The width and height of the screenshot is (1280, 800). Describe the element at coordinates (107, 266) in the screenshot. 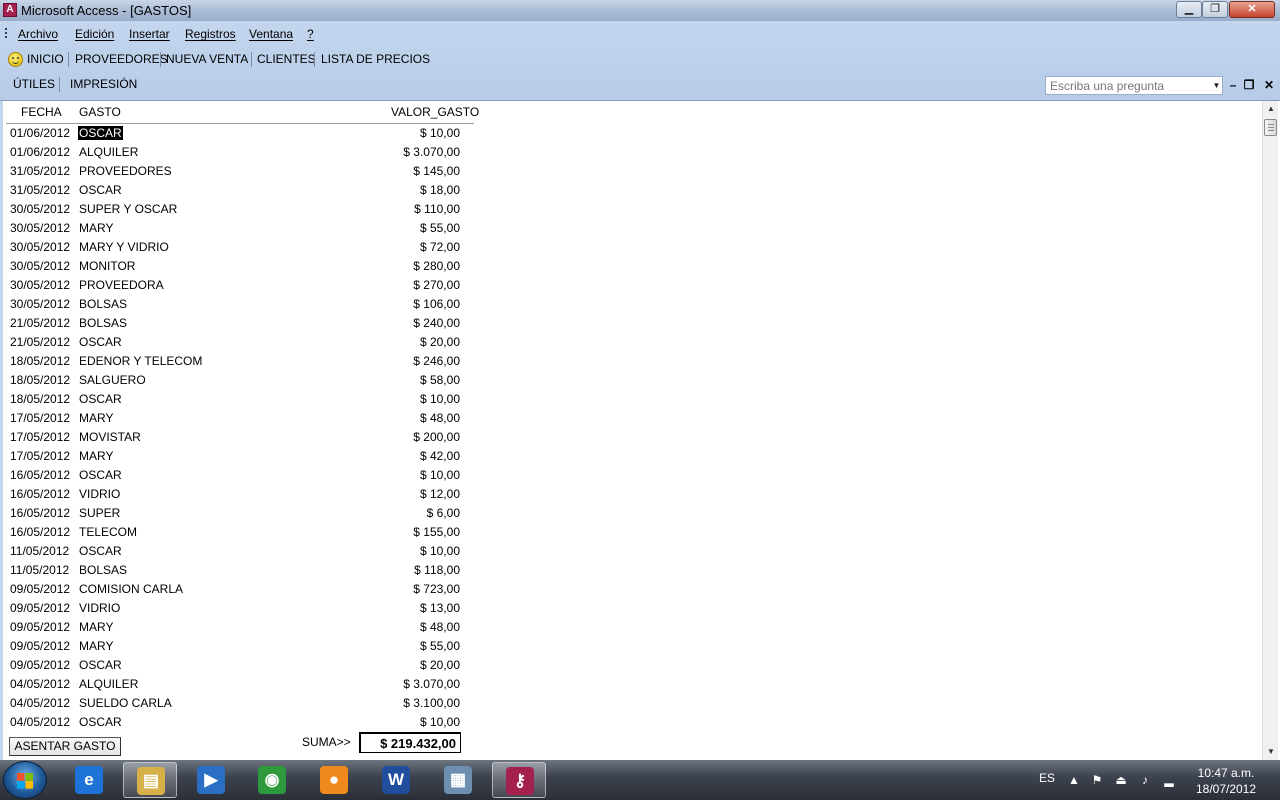

I see `gasto-cell: MONITOR` at that location.